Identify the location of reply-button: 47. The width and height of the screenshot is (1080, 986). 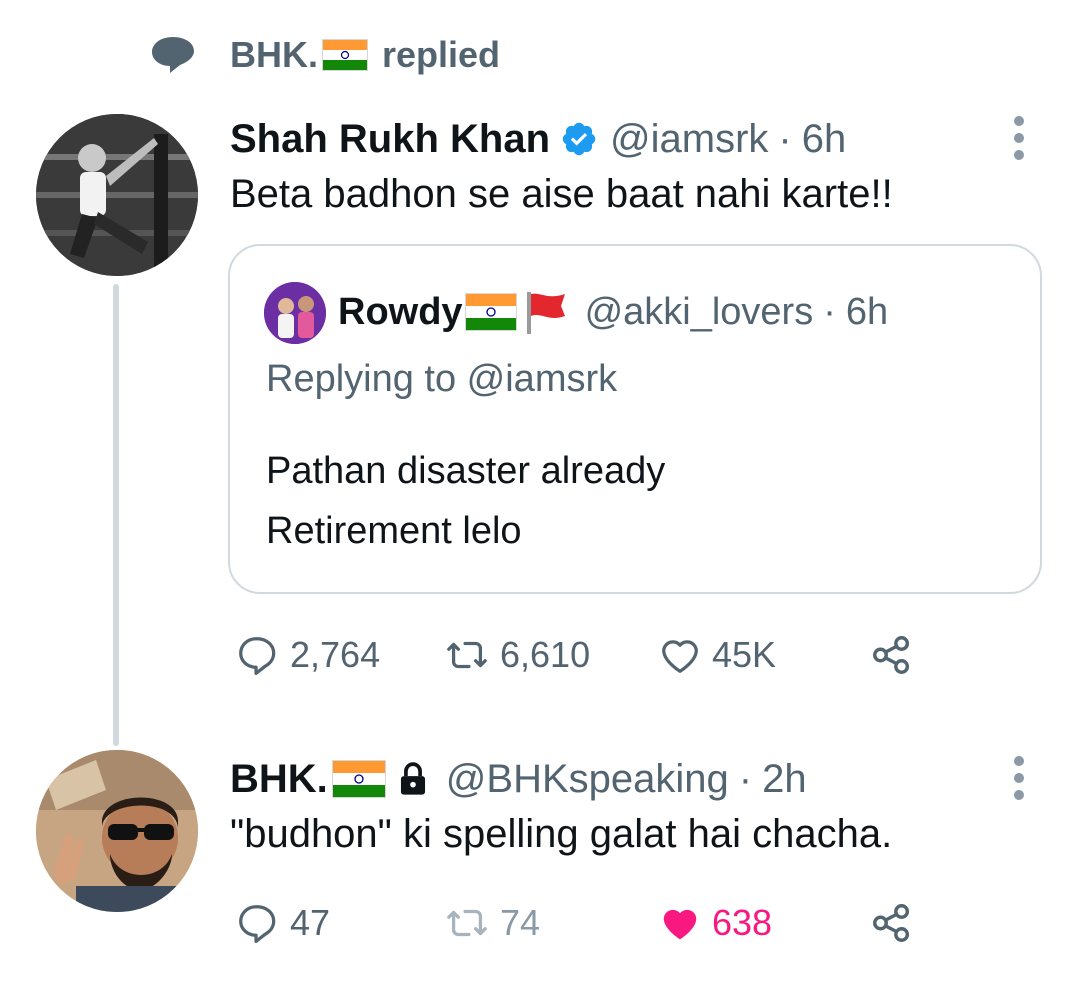
(336, 923).